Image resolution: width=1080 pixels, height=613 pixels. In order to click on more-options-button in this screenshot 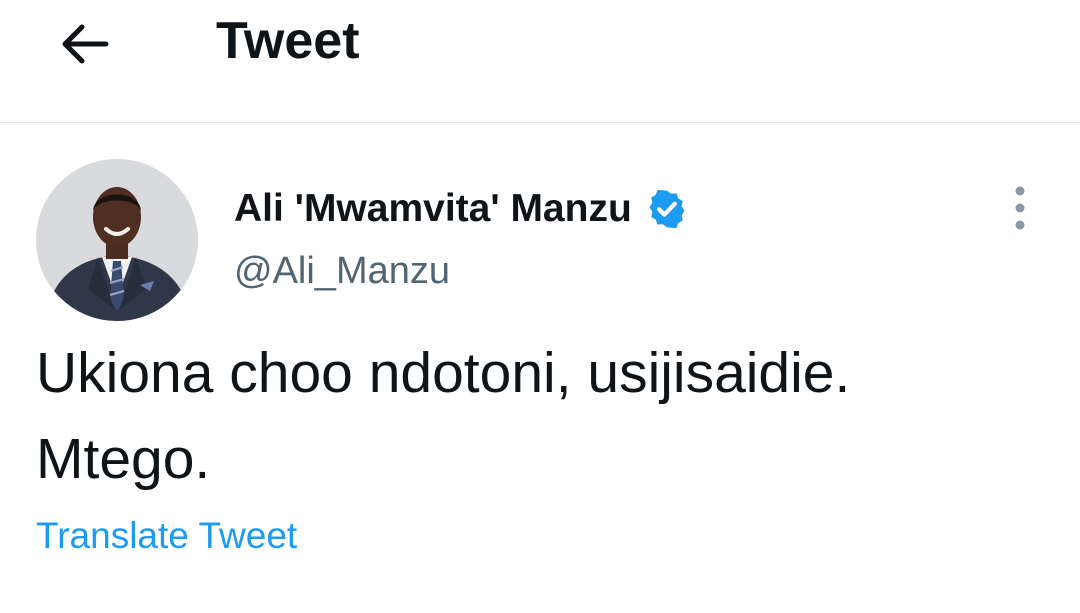, I will do `click(1020, 208)`.